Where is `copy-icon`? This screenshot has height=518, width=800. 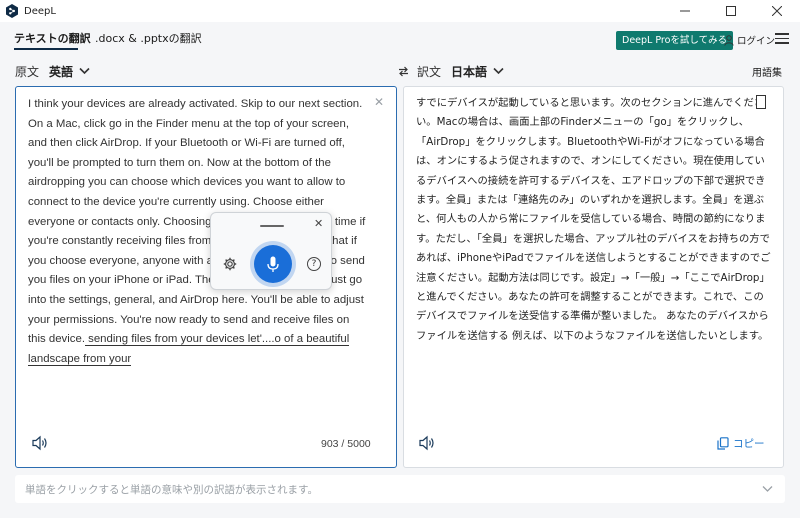 copy-icon is located at coordinates (723, 443).